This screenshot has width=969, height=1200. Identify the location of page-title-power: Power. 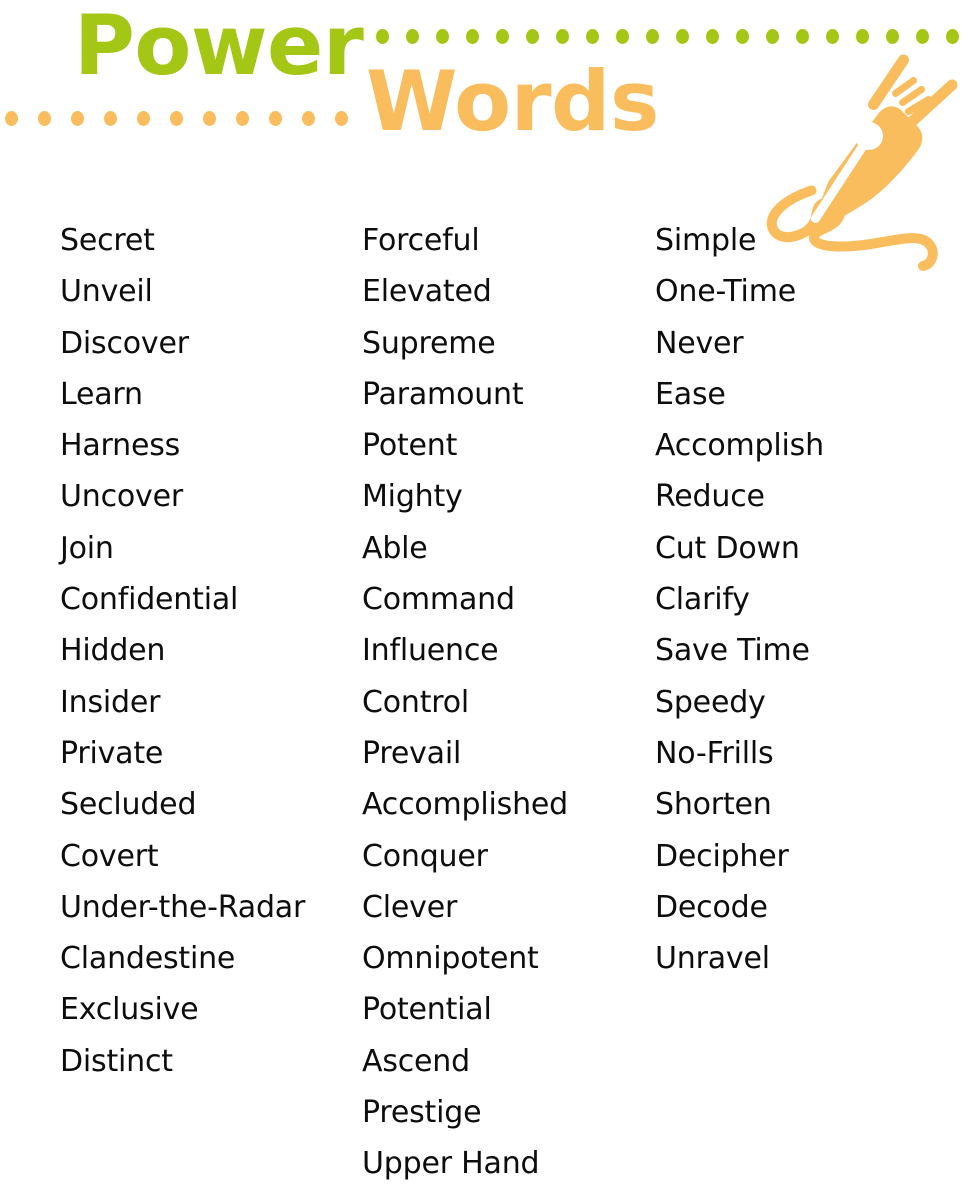
(219, 47).